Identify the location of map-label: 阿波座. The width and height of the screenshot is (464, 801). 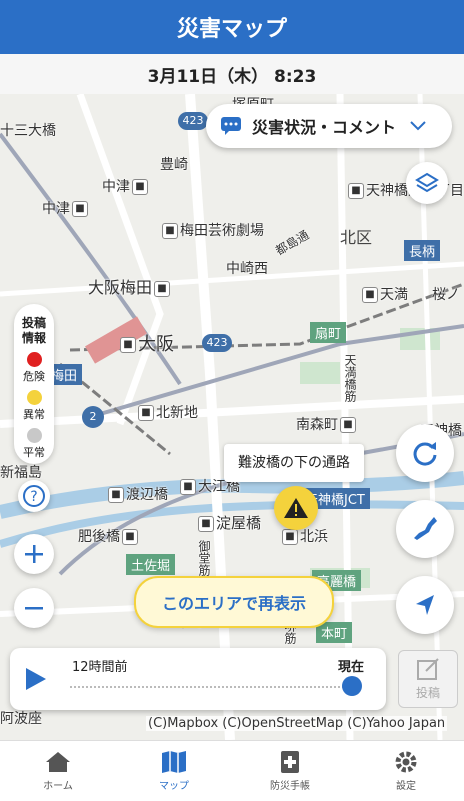
(21, 719).